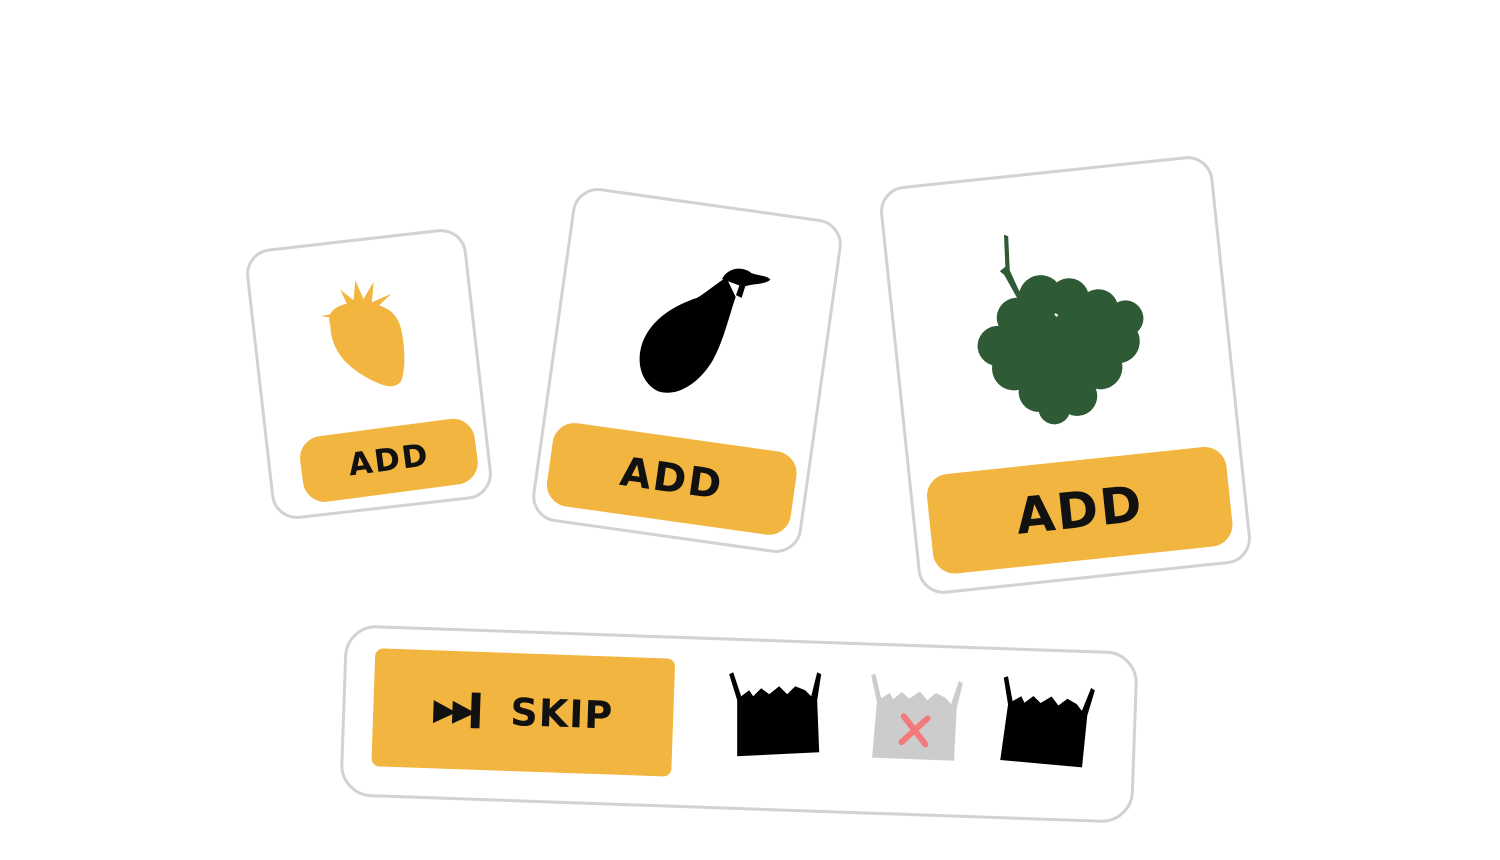 This screenshot has width=1500, height=860. Describe the element at coordinates (462, 710) in the screenshot. I see `fast-forward-icon: ▶▶▍` at that location.